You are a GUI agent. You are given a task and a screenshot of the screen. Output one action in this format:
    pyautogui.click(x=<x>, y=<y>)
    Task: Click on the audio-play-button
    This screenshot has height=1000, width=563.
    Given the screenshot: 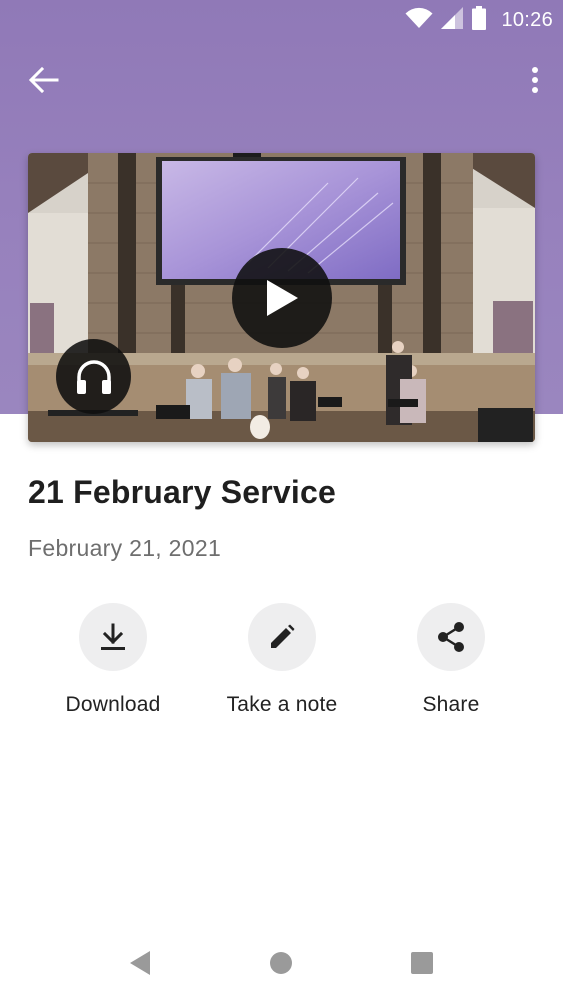 What is the action you would take?
    pyautogui.click(x=93, y=376)
    